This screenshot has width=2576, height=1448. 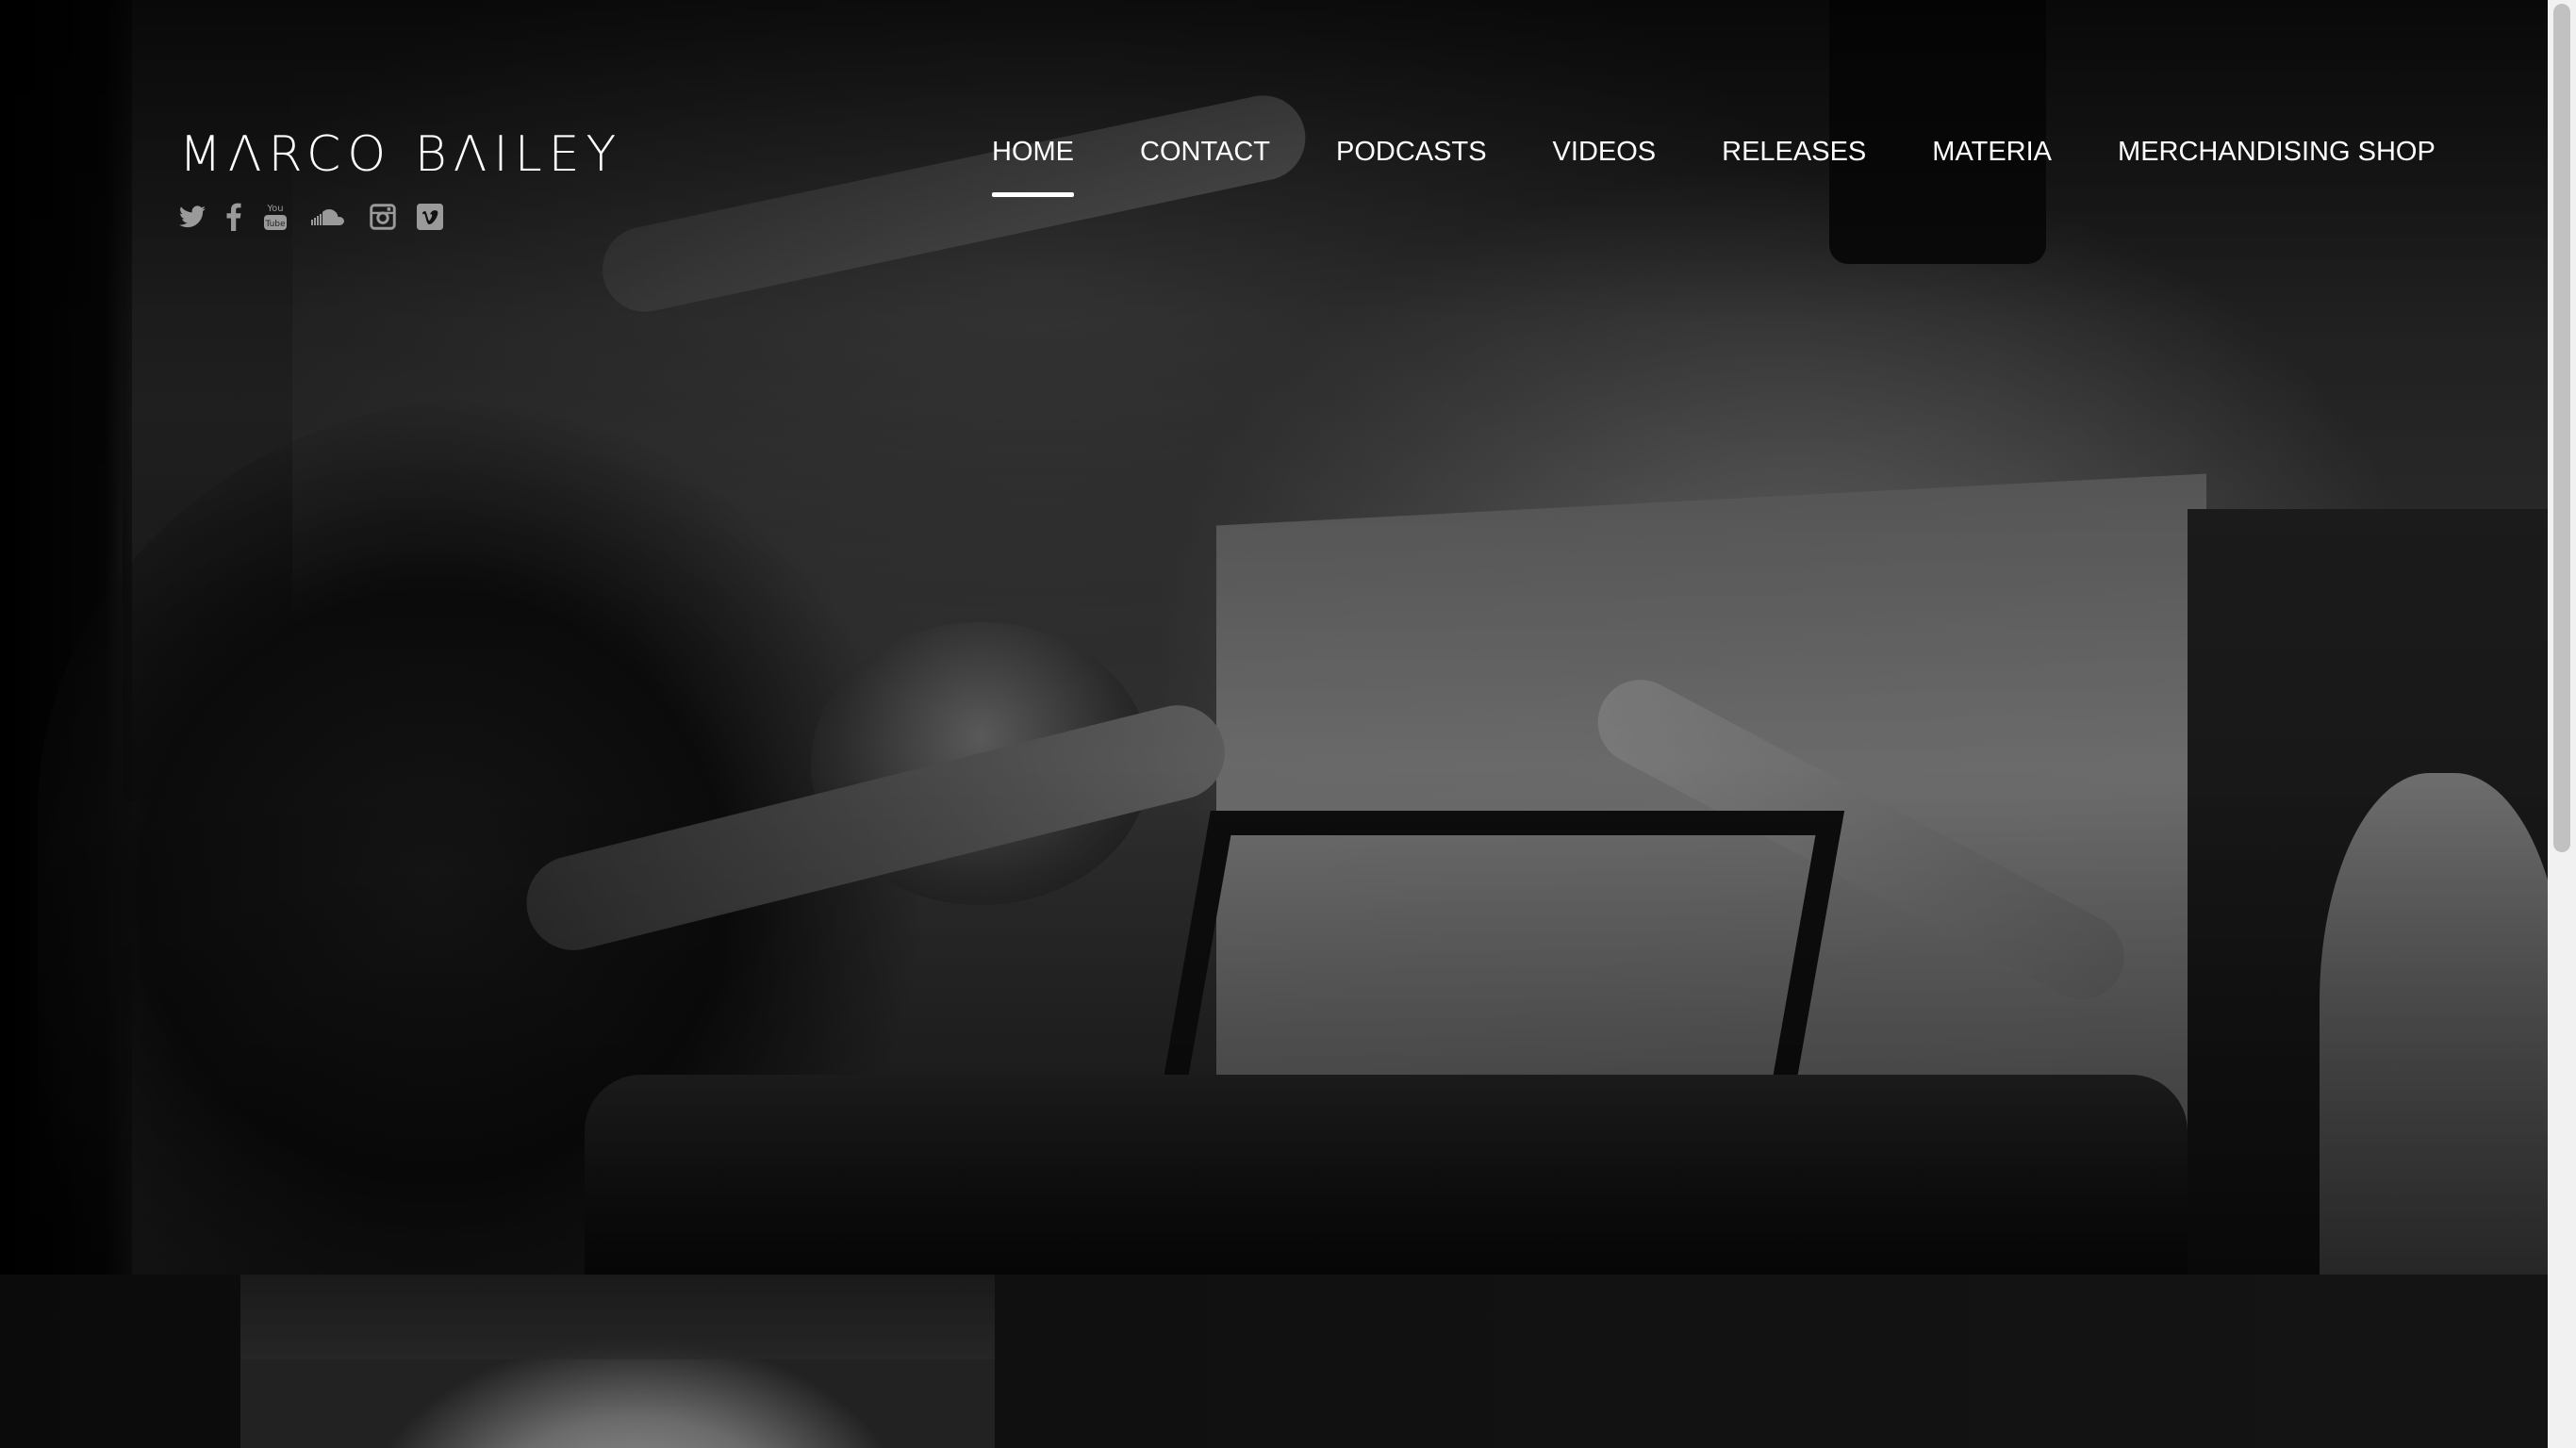 I want to click on nav-item-videos: VIDEOS, so click(x=1605, y=152).